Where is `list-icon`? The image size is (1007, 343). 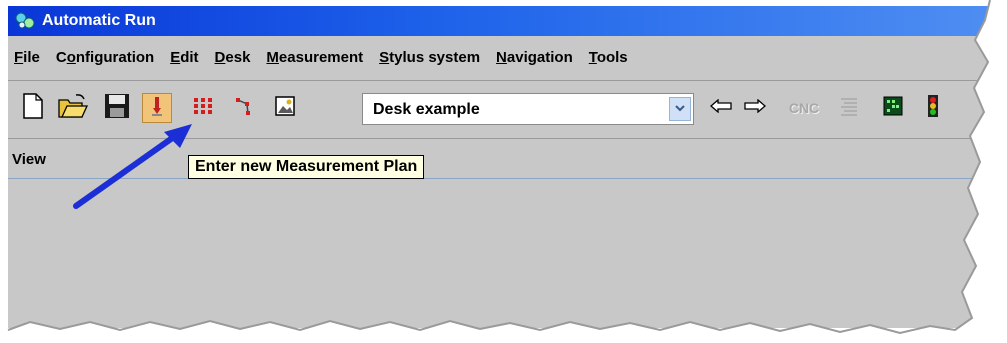 list-icon is located at coordinates (849, 108).